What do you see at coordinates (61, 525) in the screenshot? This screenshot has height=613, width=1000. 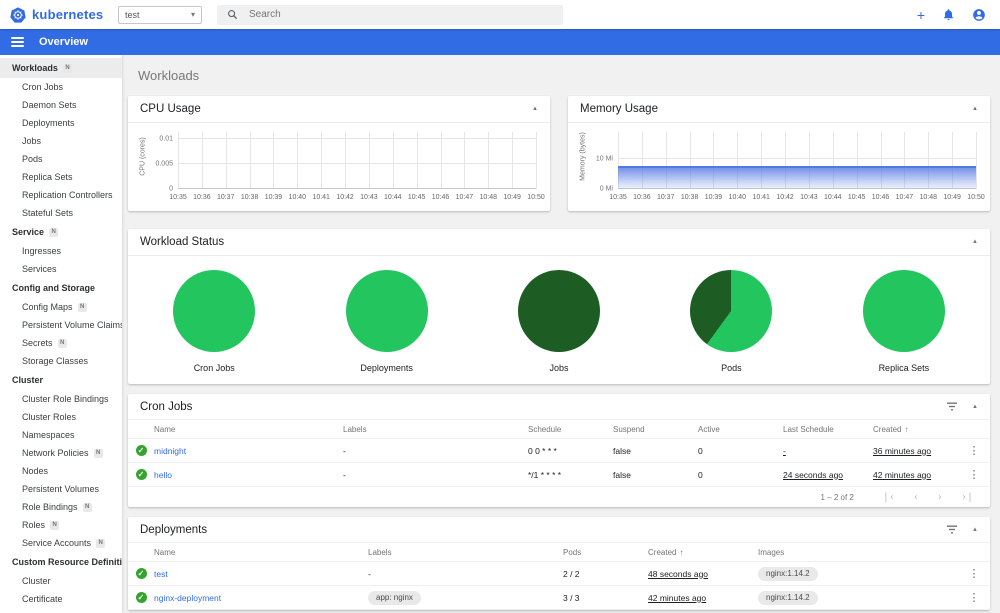 I see `sidebar-item-roles: Roles N` at bounding box center [61, 525].